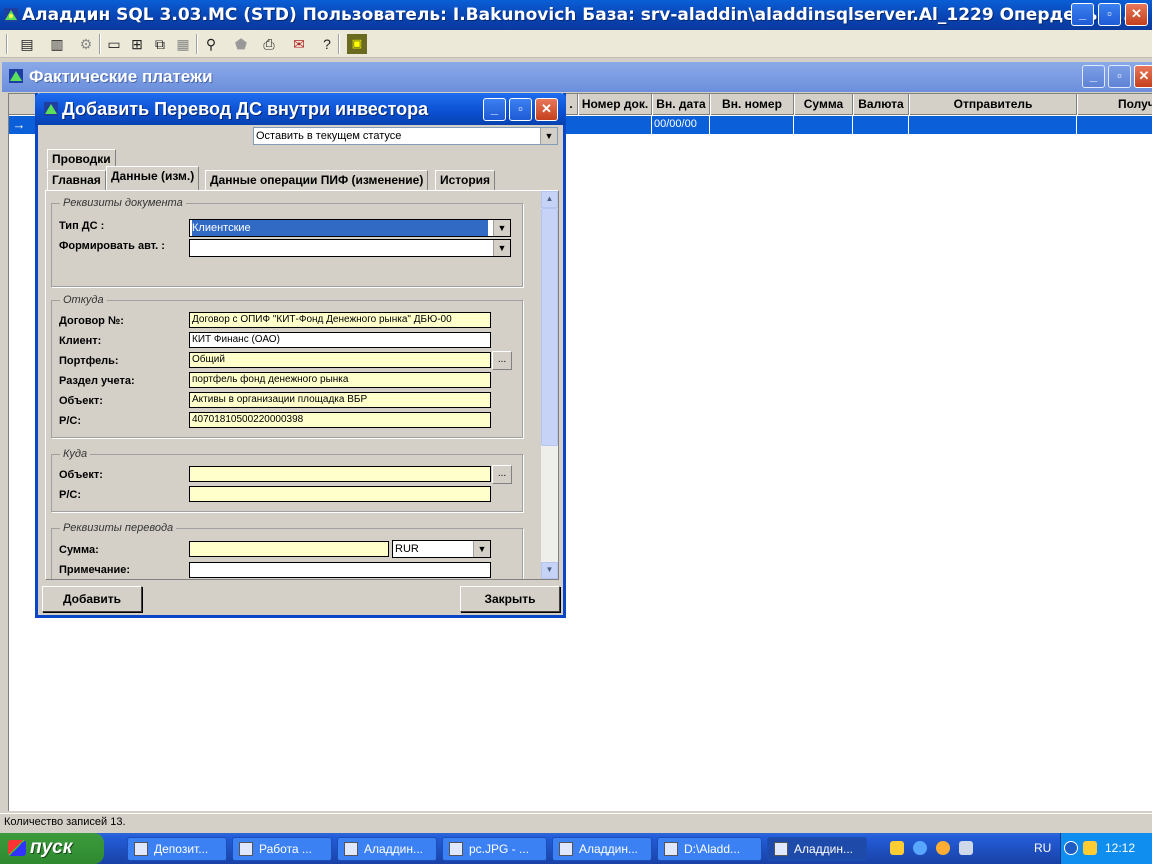 The width and height of the screenshot is (1152, 864). What do you see at coordinates (17, 848) in the screenshot?
I see `windows-logo-icon` at bounding box center [17, 848].